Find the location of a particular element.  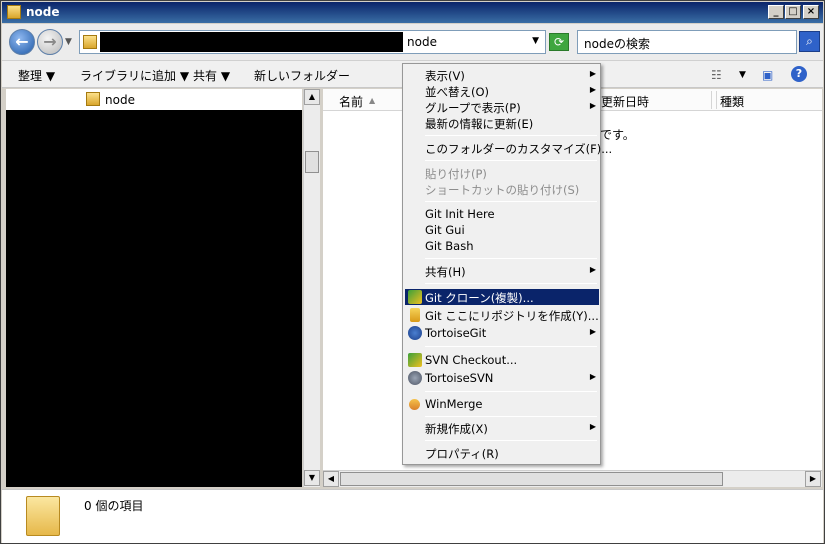

help-icon: ? is located at coordinates (799, 74).